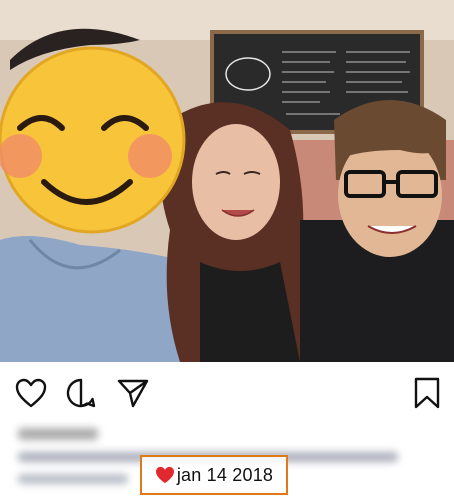 Image resolution: width=454 pixels, height=500 pixels. I want to click on share-button, so click(133, 393).